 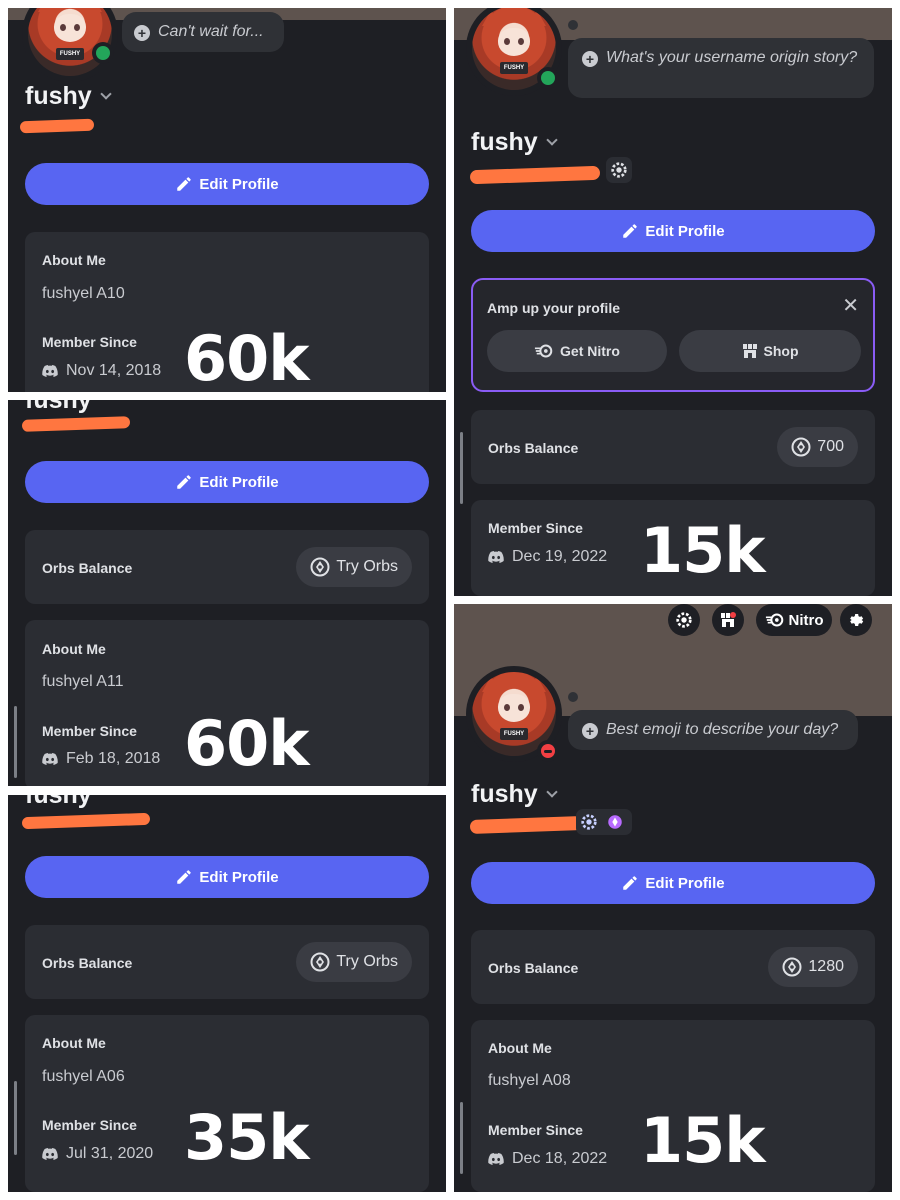 I want to click on orbs-balance-card: Orbs Balance 1280, so click(x=673, y=967).